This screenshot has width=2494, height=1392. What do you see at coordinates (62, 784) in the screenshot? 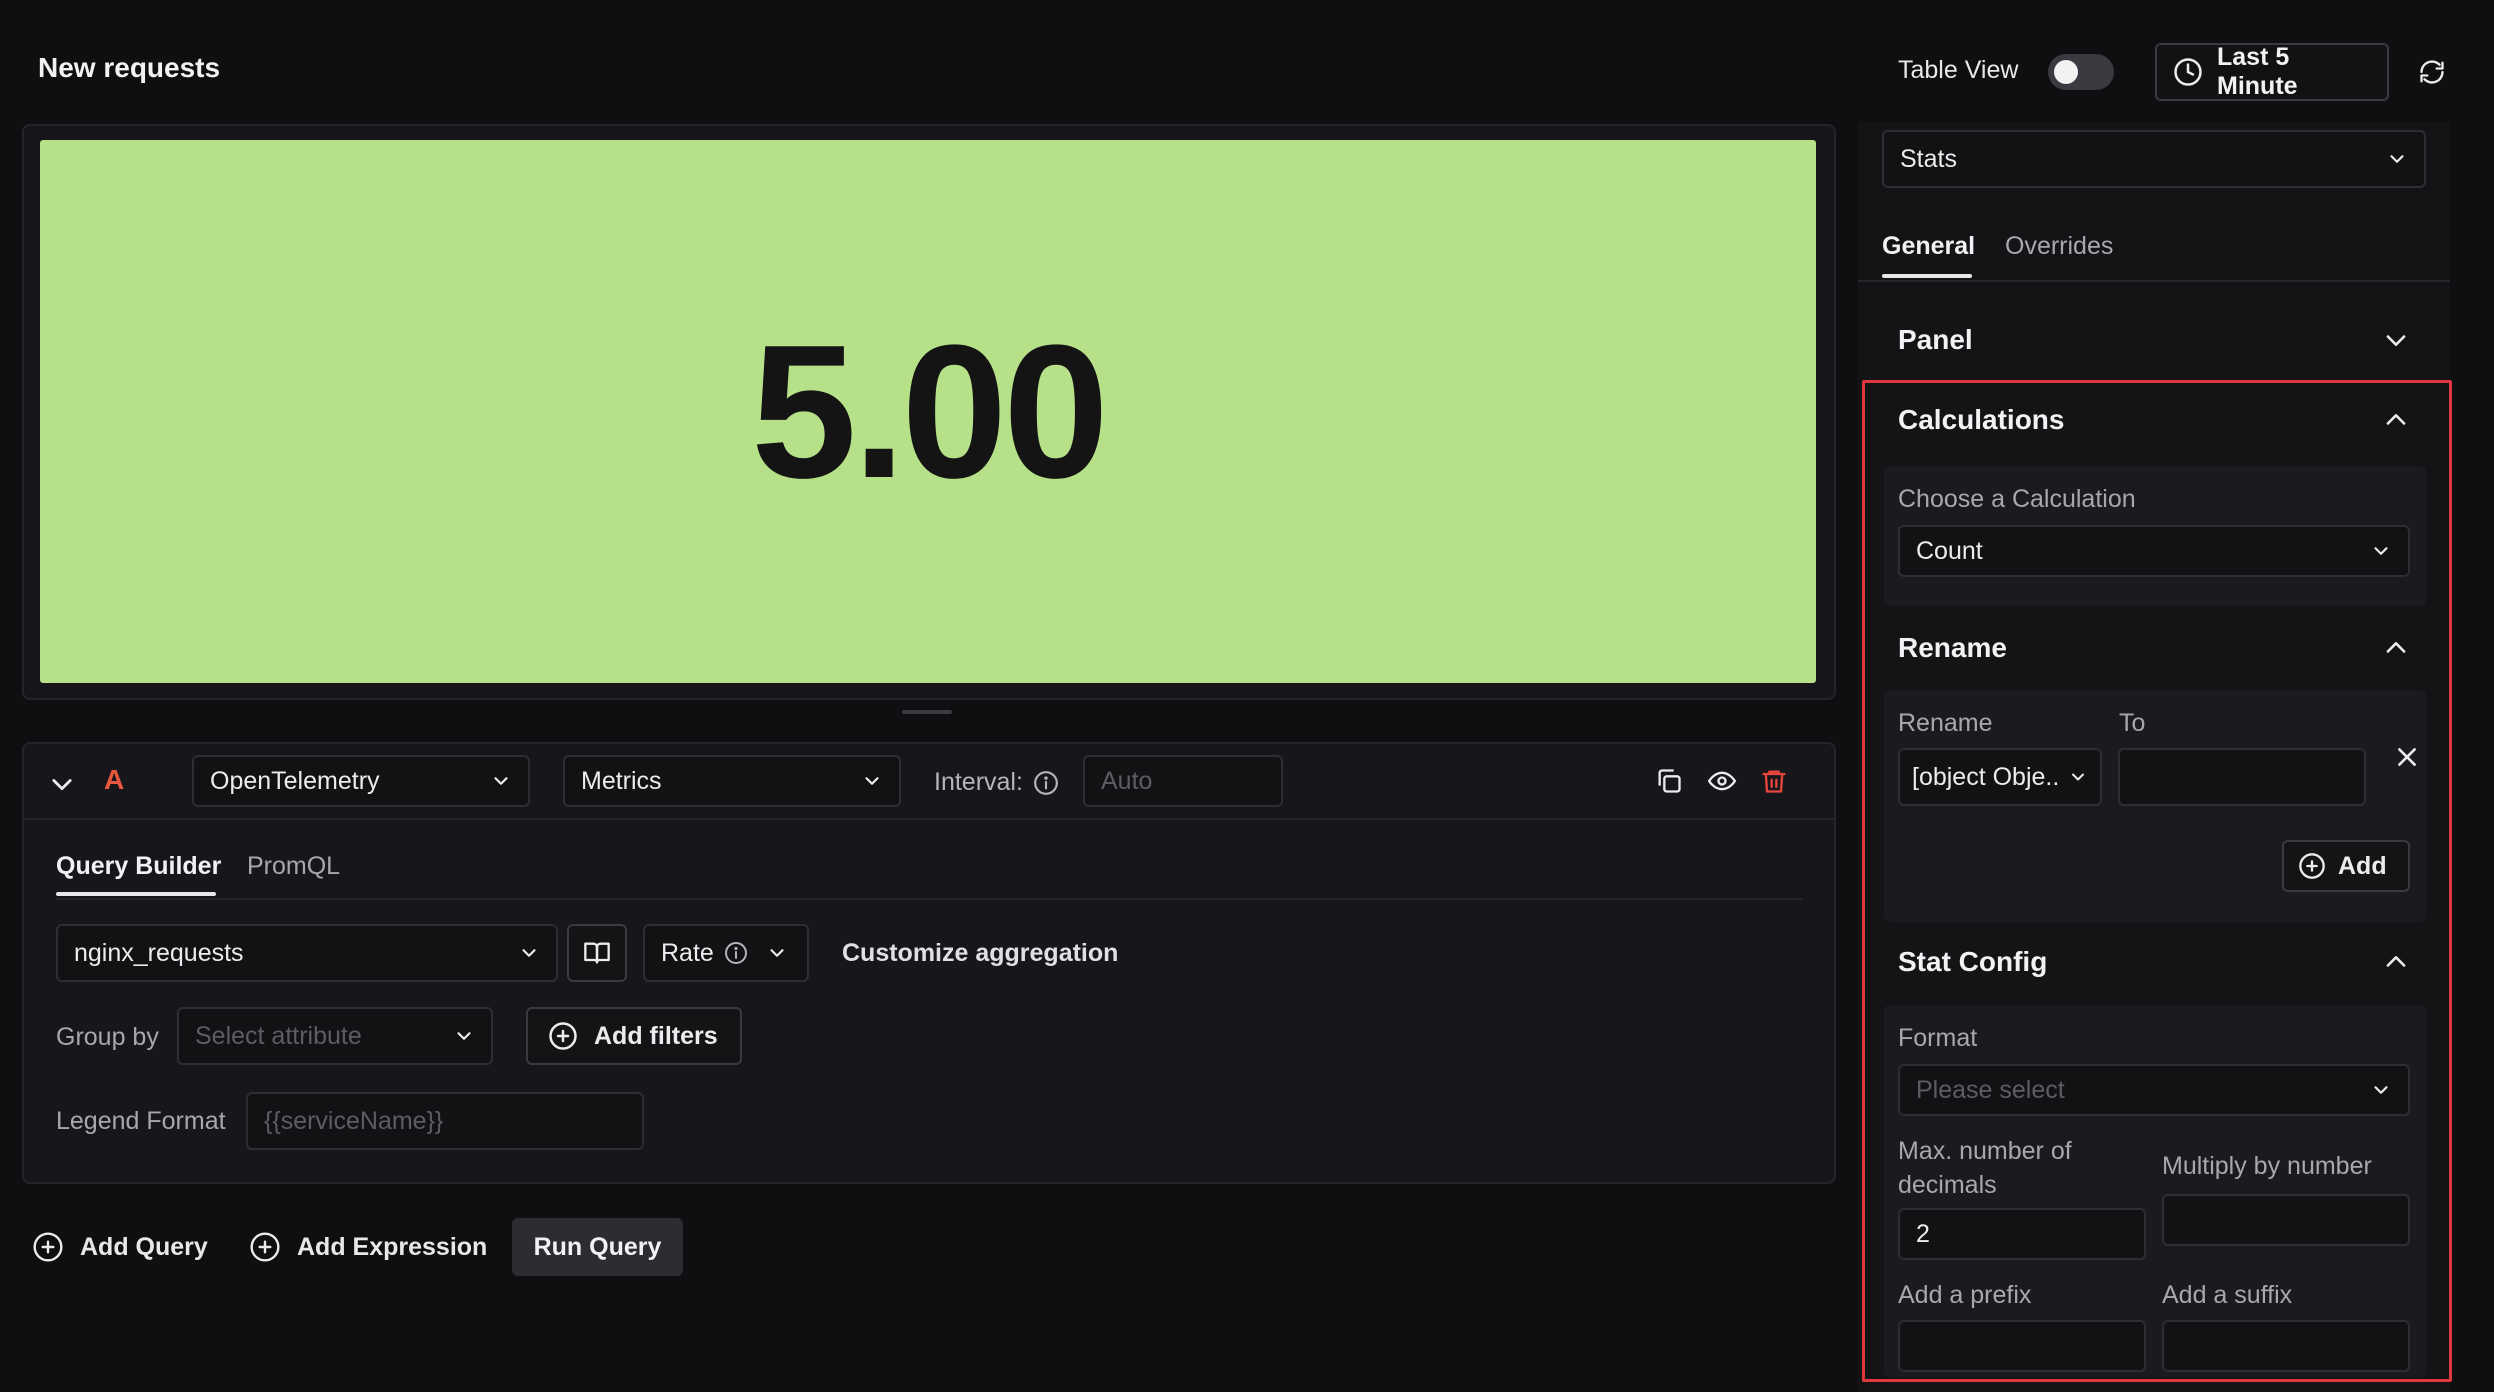
I see `collapse-query-icon` at bounding box center [62, 784].